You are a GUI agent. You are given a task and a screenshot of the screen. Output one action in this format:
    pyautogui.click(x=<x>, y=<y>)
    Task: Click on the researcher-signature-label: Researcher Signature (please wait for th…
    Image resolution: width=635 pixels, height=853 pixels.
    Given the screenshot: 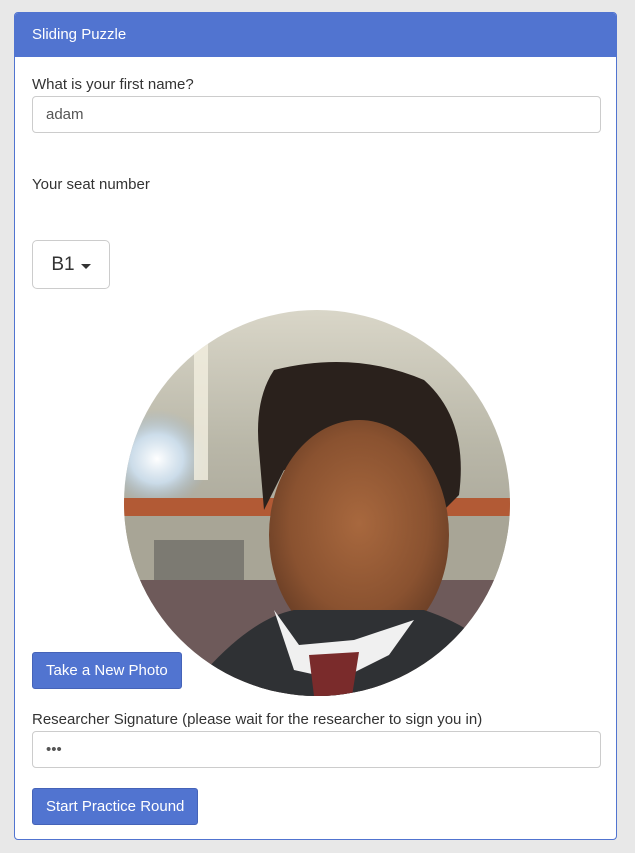 What is the action you would take?
    pyautogui.click(x=257, y=719)
    